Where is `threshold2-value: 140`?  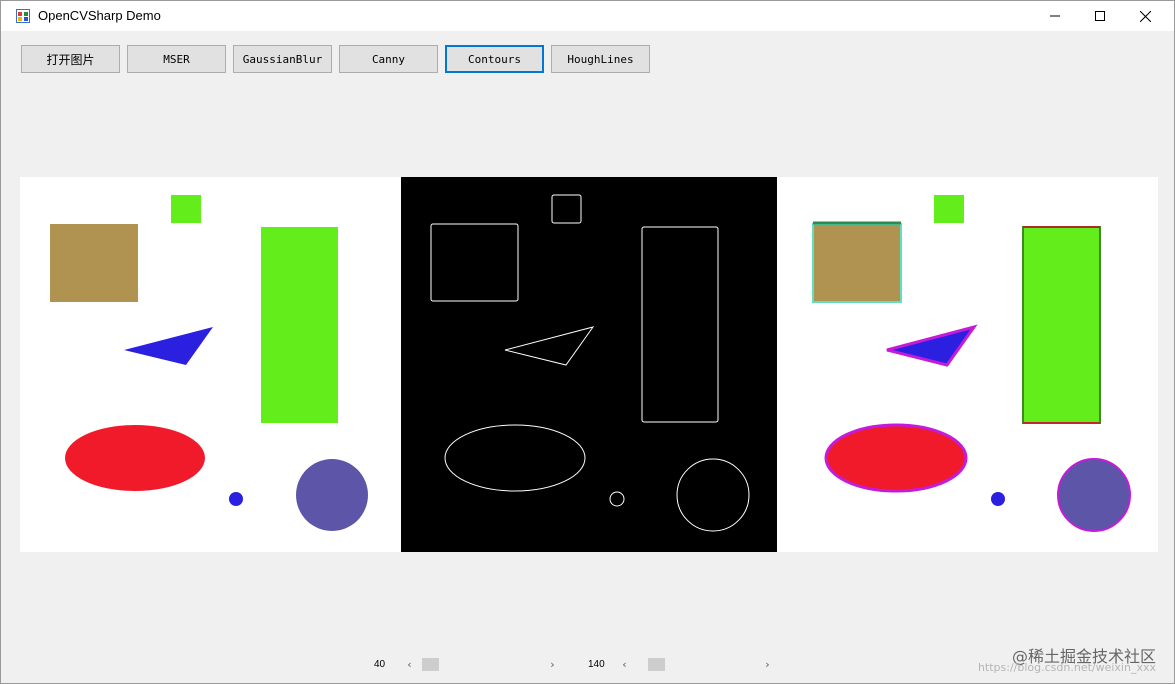
threshold2-value: 140 is located at coordinates (596, 664).